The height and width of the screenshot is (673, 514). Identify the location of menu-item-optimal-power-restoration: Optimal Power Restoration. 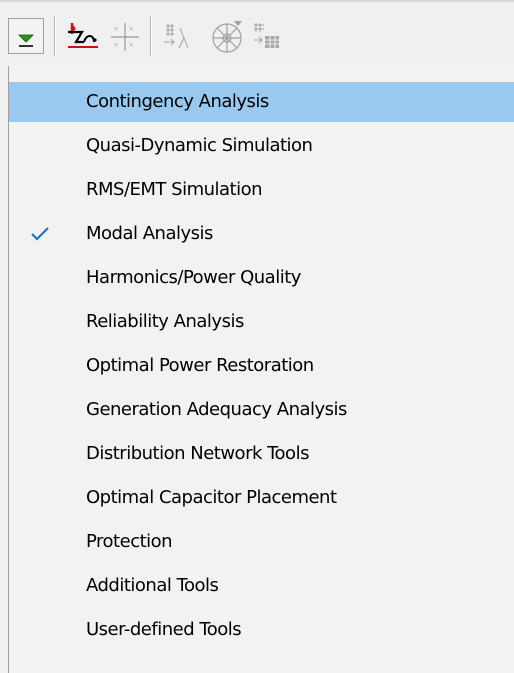
(261, 366).